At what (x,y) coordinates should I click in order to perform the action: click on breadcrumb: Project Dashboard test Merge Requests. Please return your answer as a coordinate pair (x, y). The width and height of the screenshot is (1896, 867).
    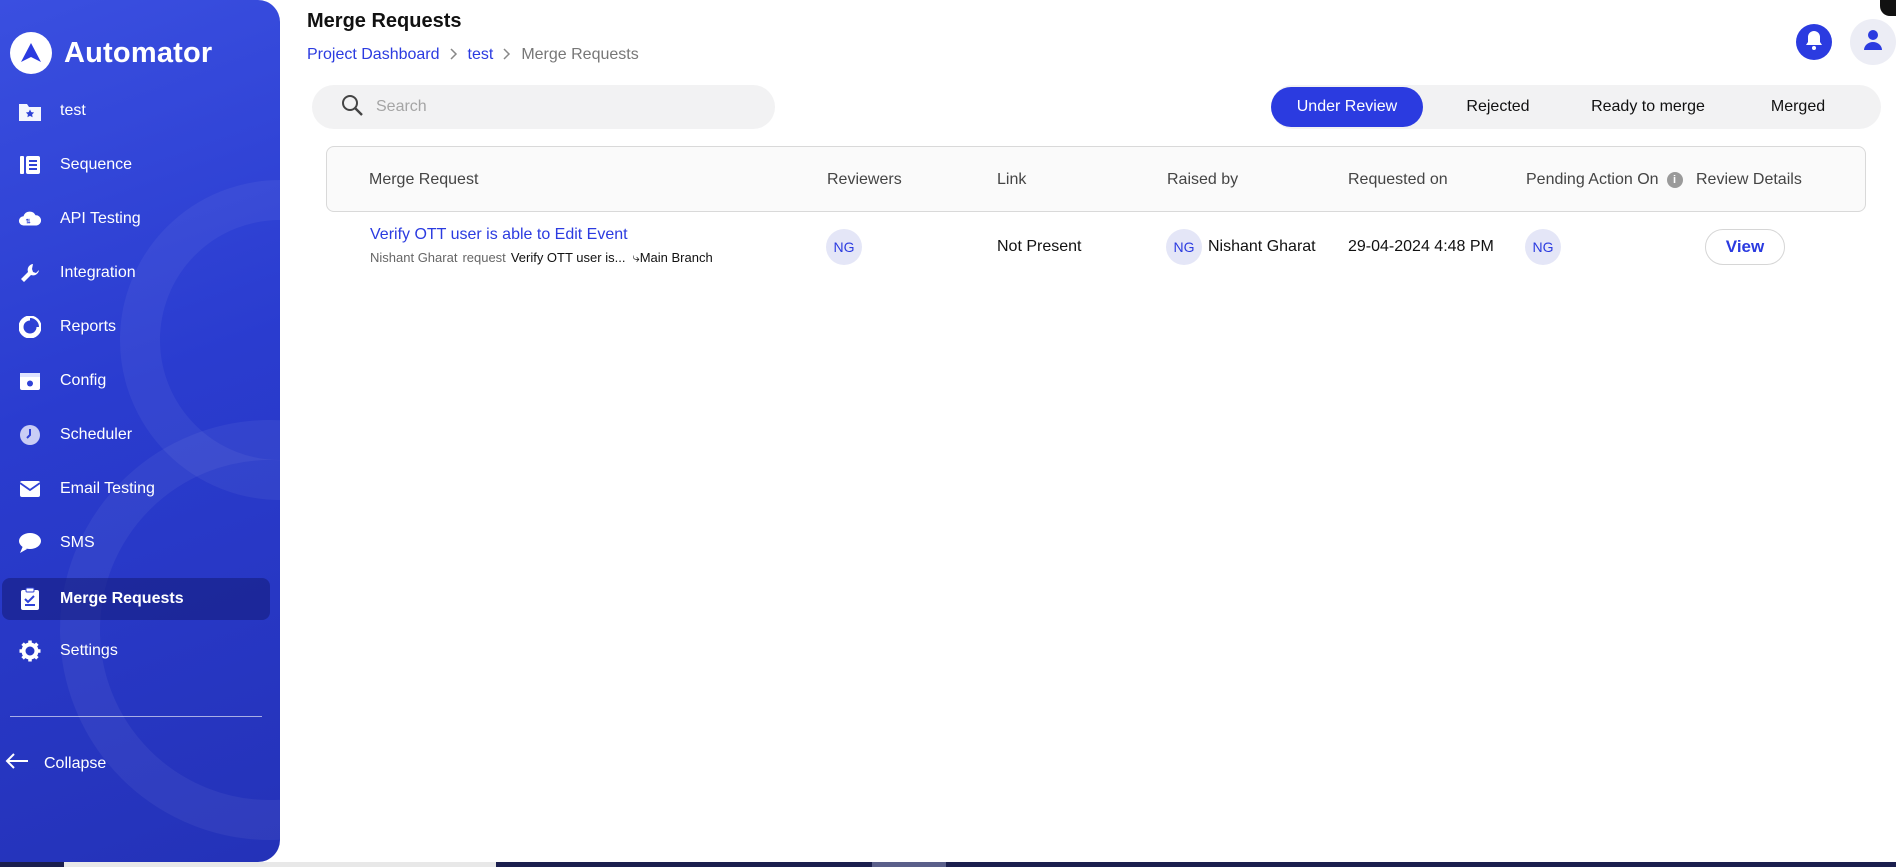
    Looking at the image, I should click on (473, 55).